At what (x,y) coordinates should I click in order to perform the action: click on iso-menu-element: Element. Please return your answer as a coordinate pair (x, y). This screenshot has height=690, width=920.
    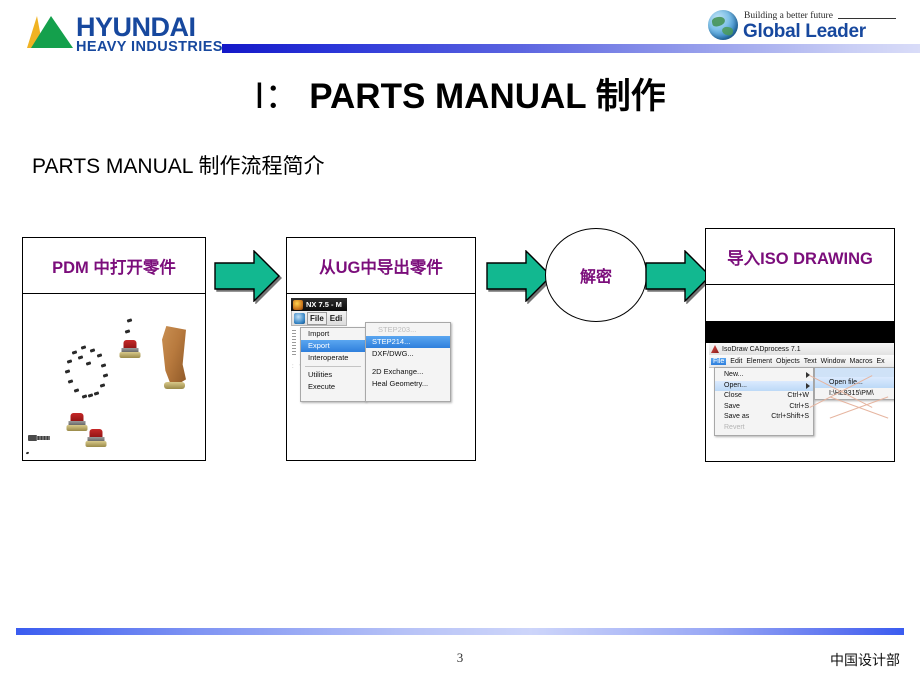
    Looking at the image, I should click on (759, 361).